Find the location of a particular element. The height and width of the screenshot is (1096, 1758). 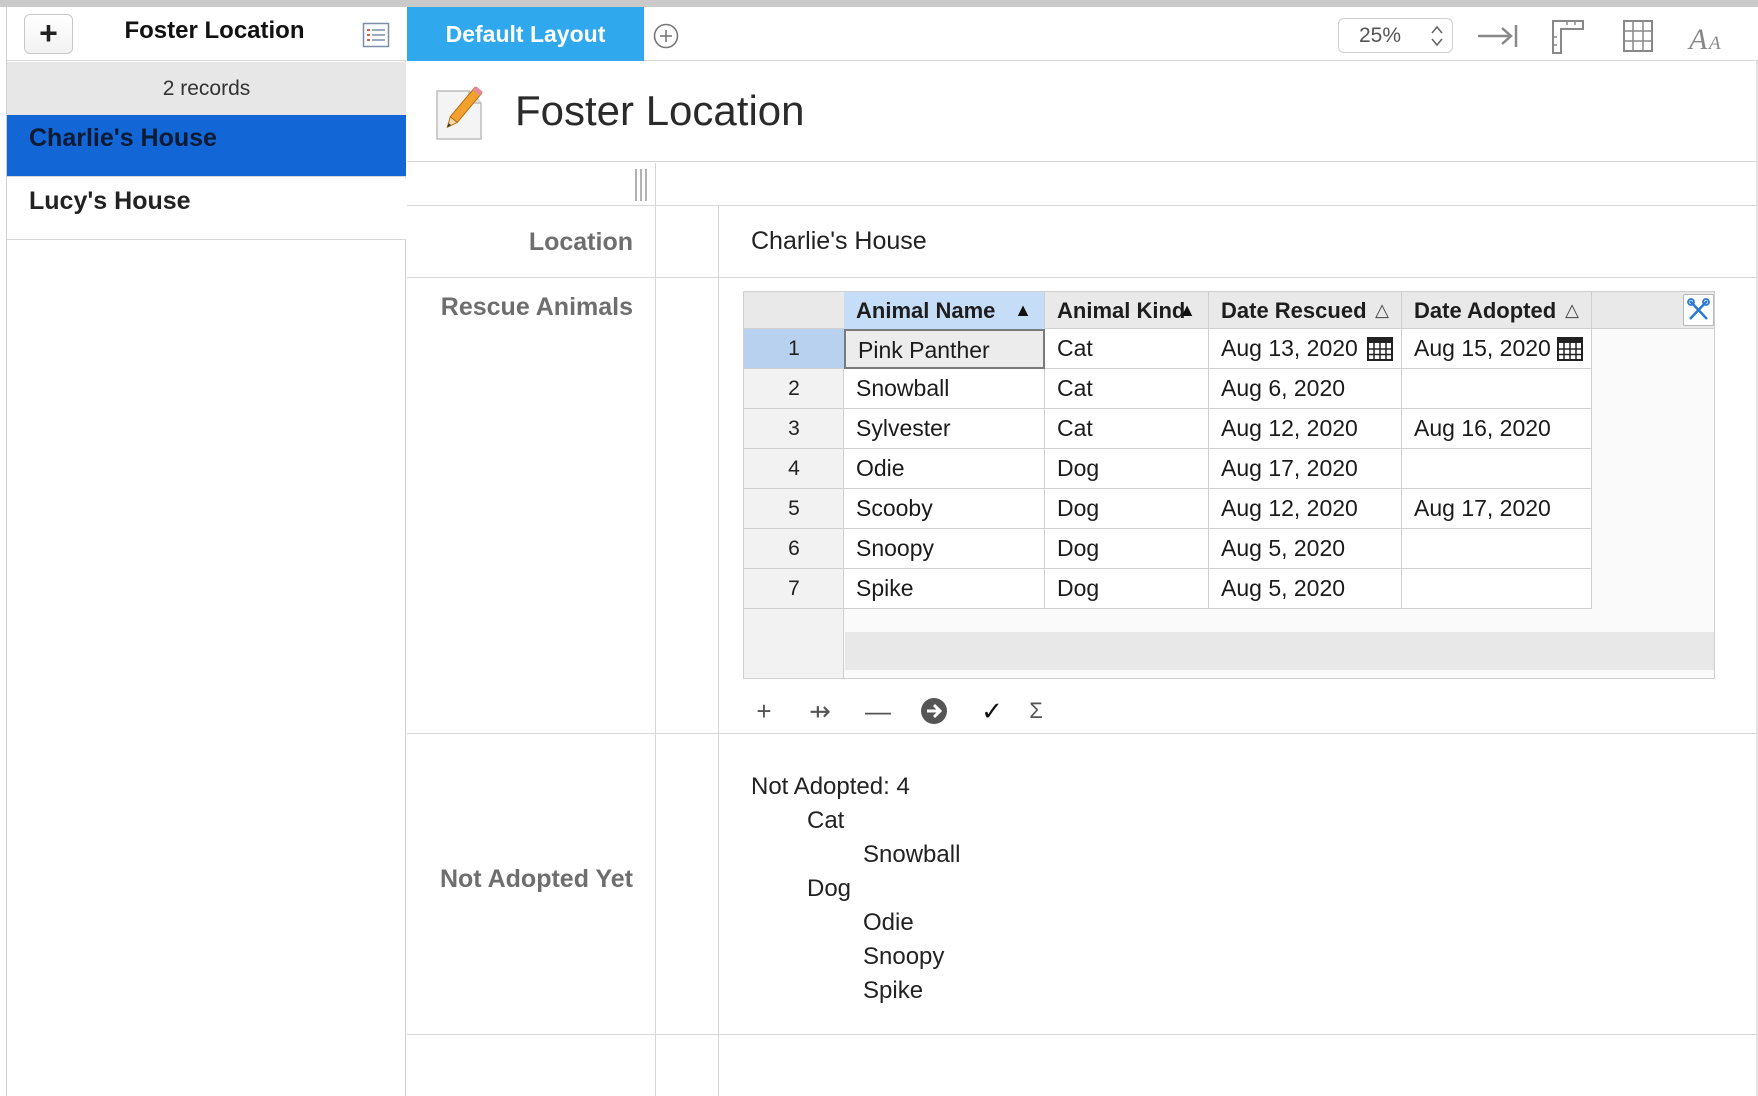

form-header: Foster Location is located at coordinates (1082, 111).